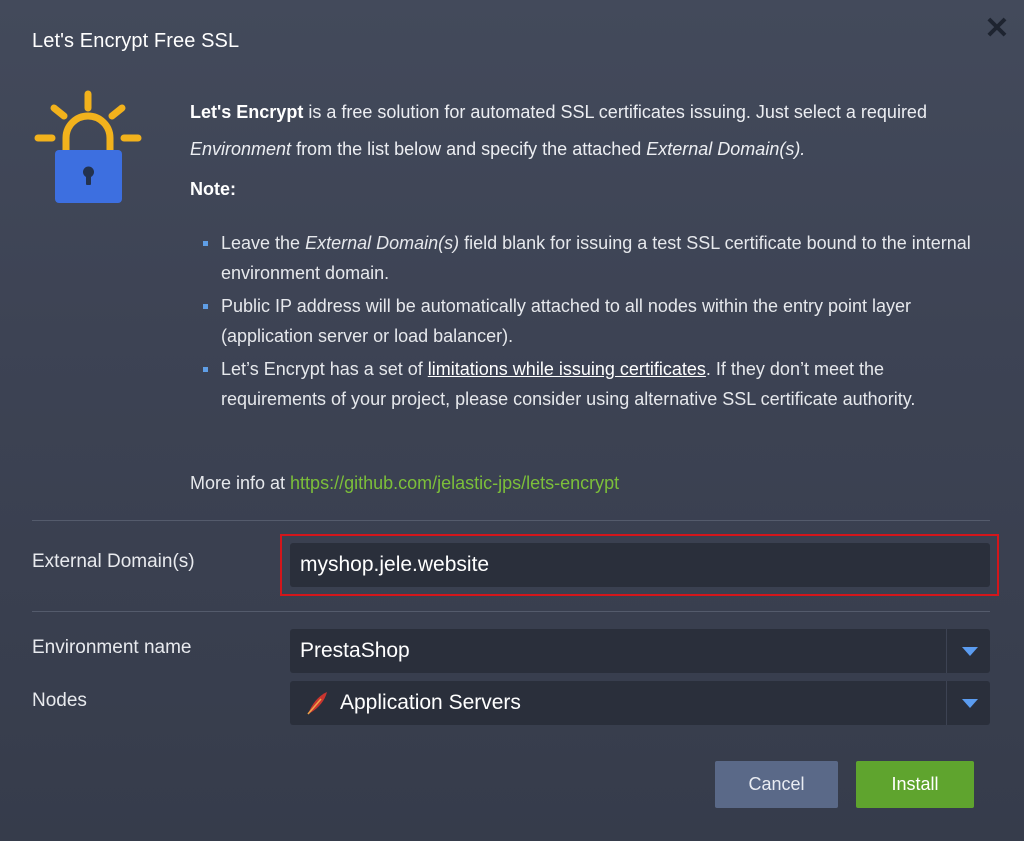 The height and width of the screenshot is (841, 1024). I want to click on environment-select: PrestaShop, so click(640, 651).